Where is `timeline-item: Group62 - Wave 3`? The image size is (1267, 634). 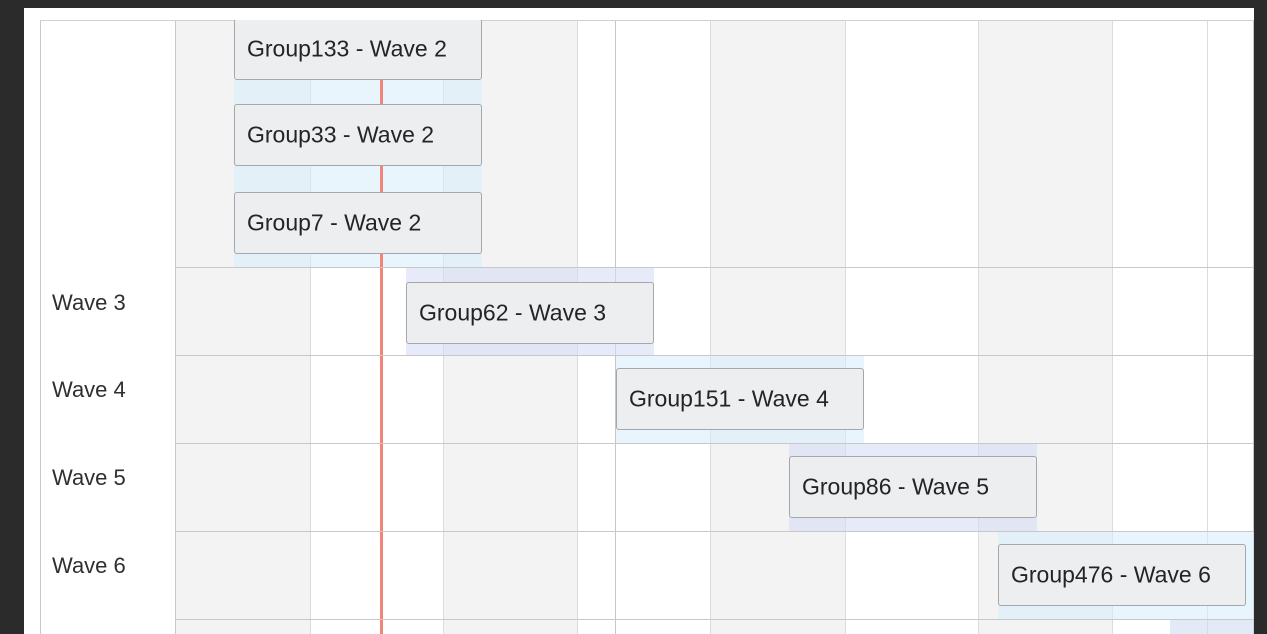 timeline-item: Group62 - Wave 3 is located at coordinates (530, 313).